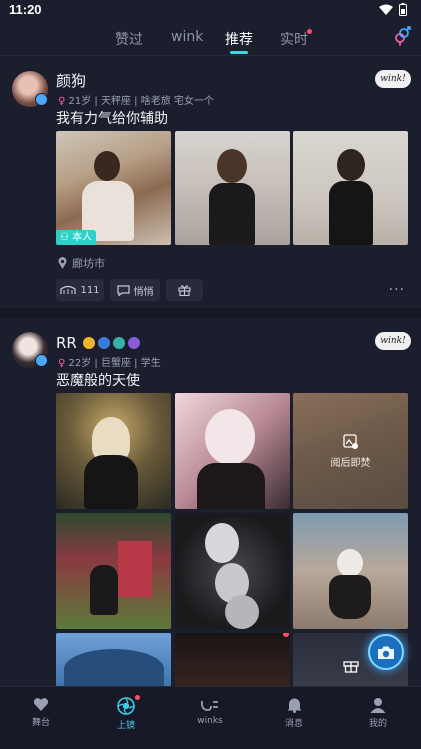 This screenshot has height=749, width=421. Describe the element at coordinates (88, 263) in the screenshot. I see `location-text: 廊坊市` at that location.